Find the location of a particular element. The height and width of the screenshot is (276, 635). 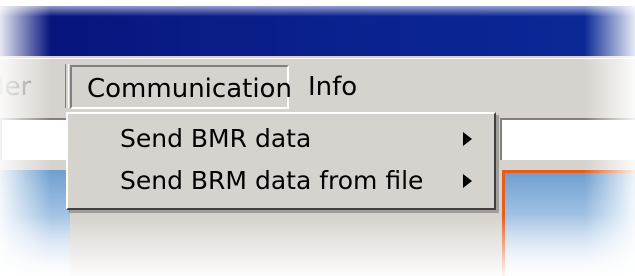

menu-separator is located at coordinates (67, 86).